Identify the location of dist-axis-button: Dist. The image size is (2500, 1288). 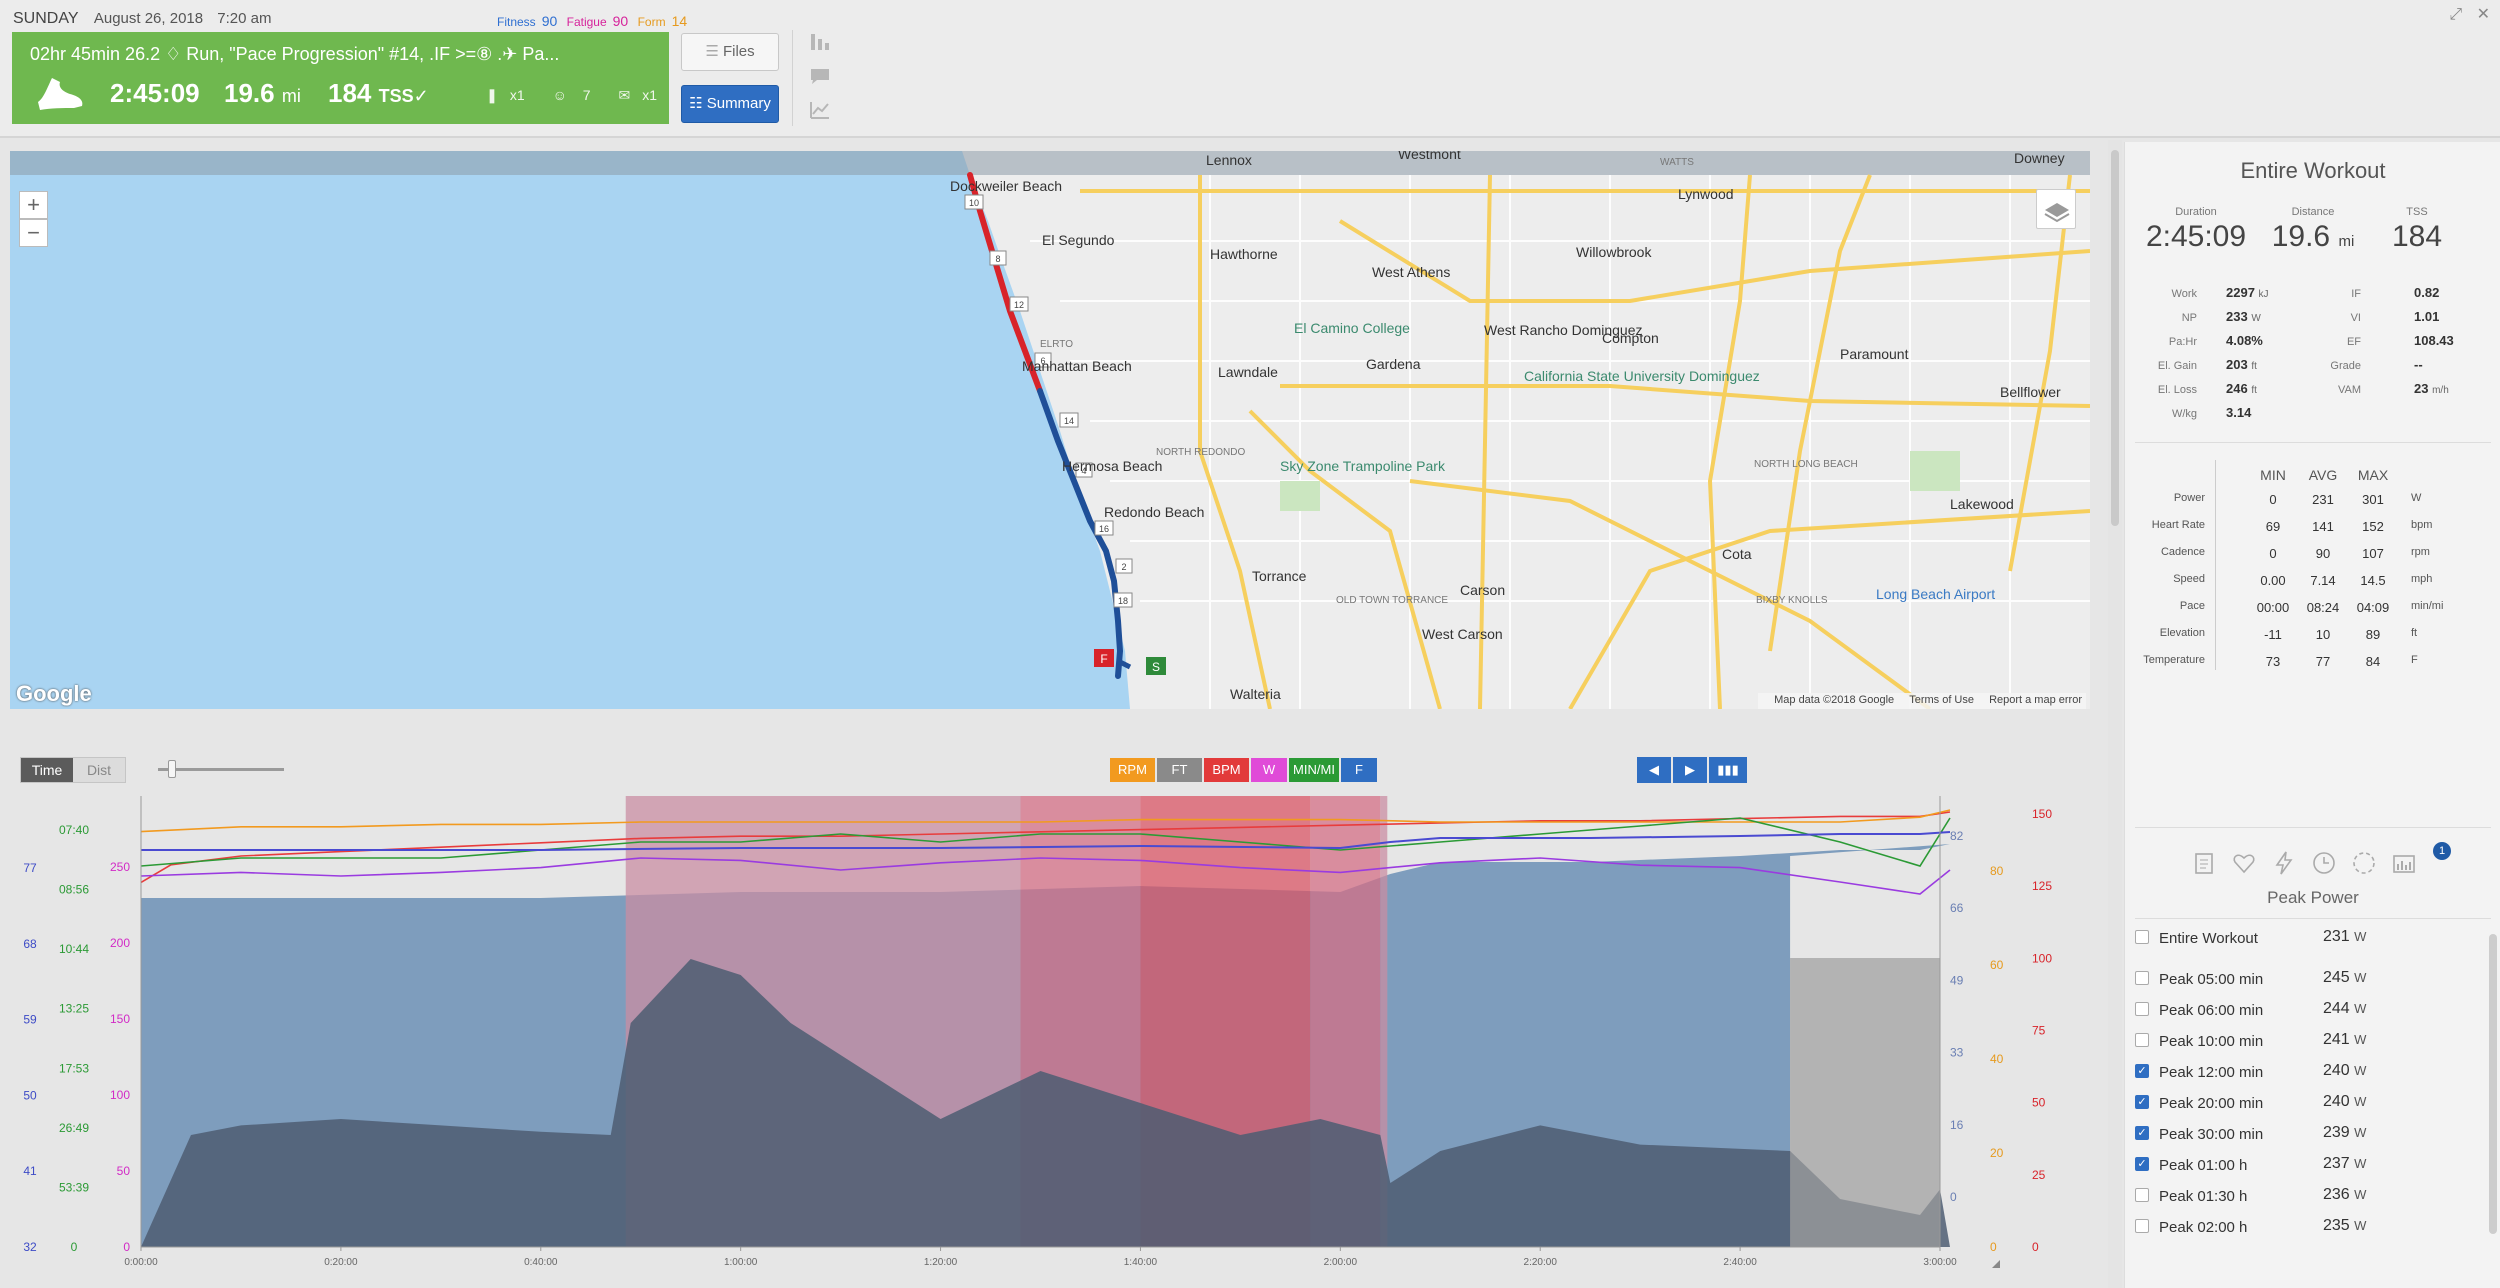
(99, 770).